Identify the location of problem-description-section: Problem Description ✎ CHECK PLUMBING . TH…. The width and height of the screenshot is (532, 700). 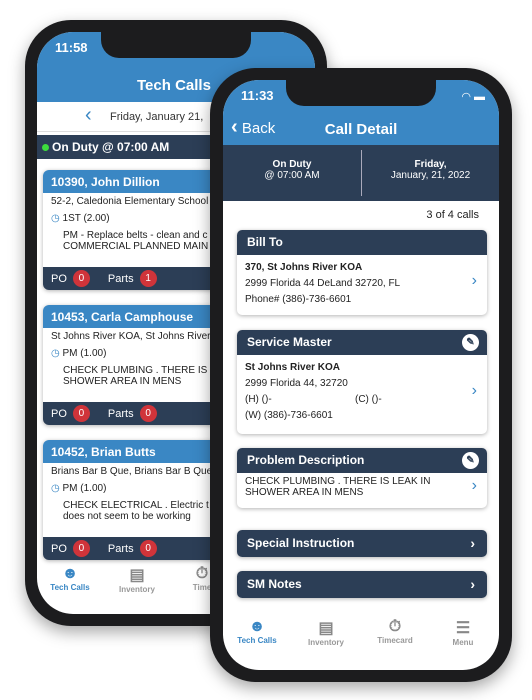
(362, 478).